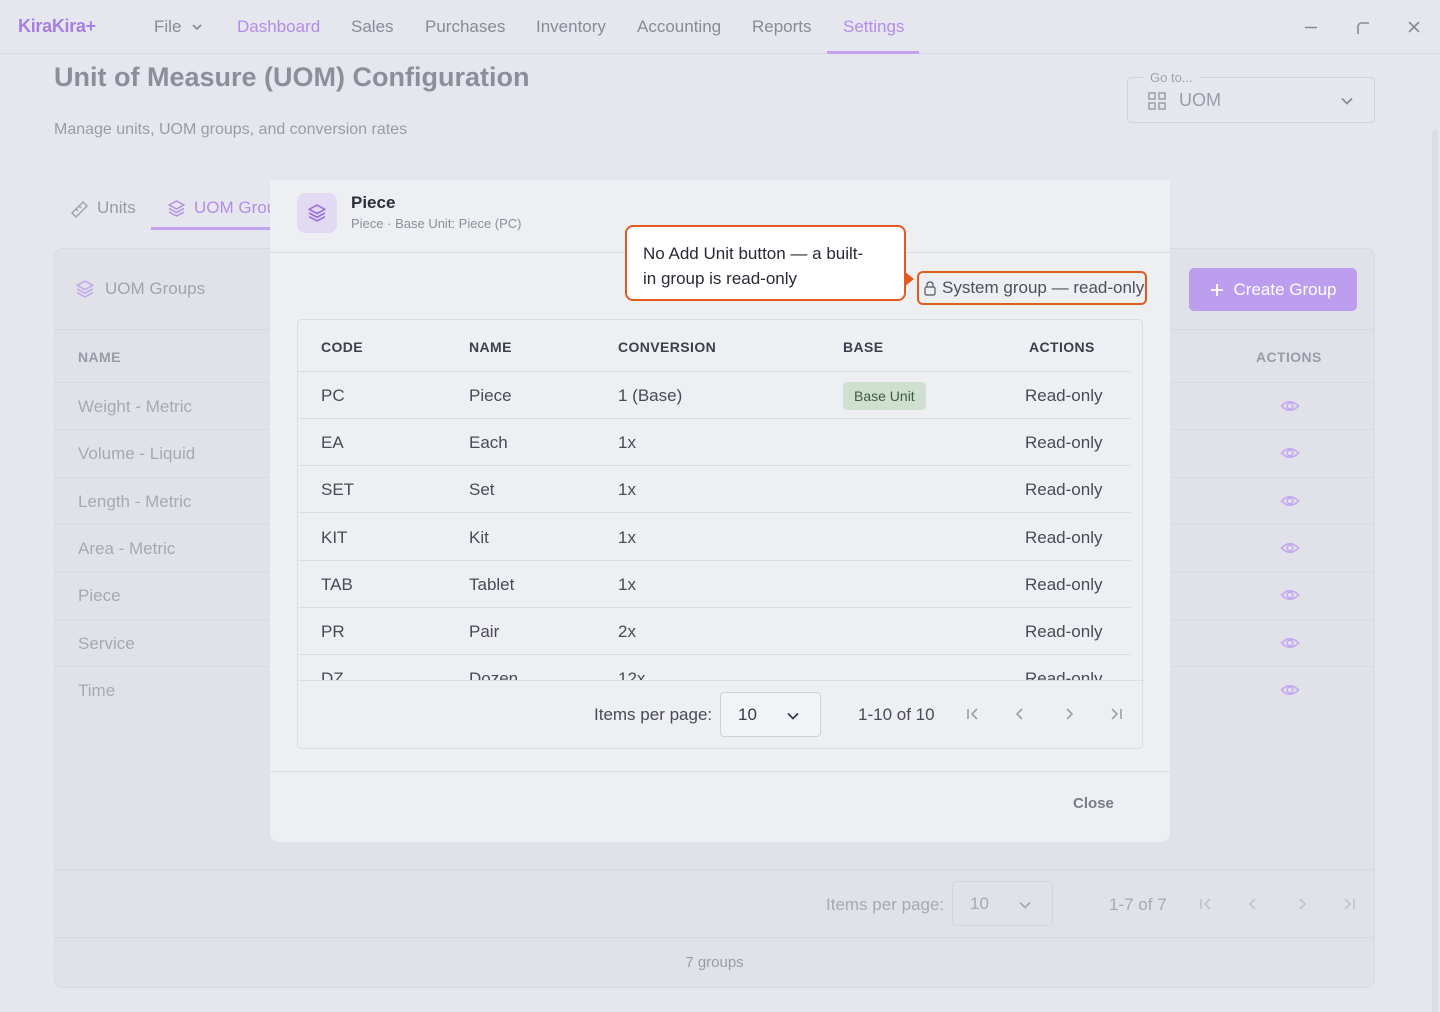 The height and width of the screenshot is (1012, 1440). What do you see at coordinates (1435, 571) in the screenshot?
I see `scrollbar-thumb` at bounding box center [1435, 571].